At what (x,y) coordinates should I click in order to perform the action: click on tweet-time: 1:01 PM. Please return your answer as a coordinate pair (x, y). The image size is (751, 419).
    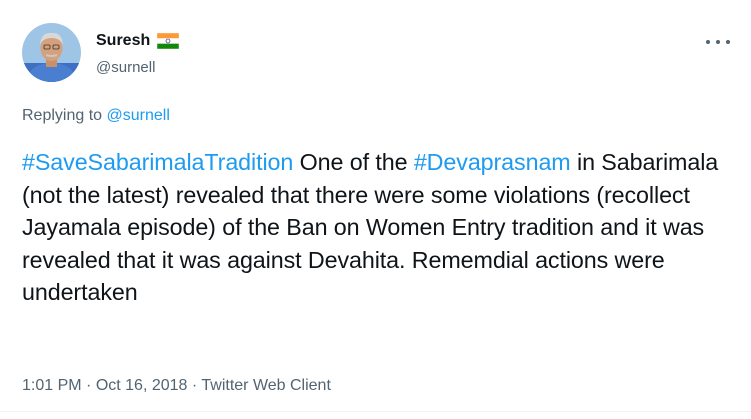
    Looking at the image, I should click on (52, 385).